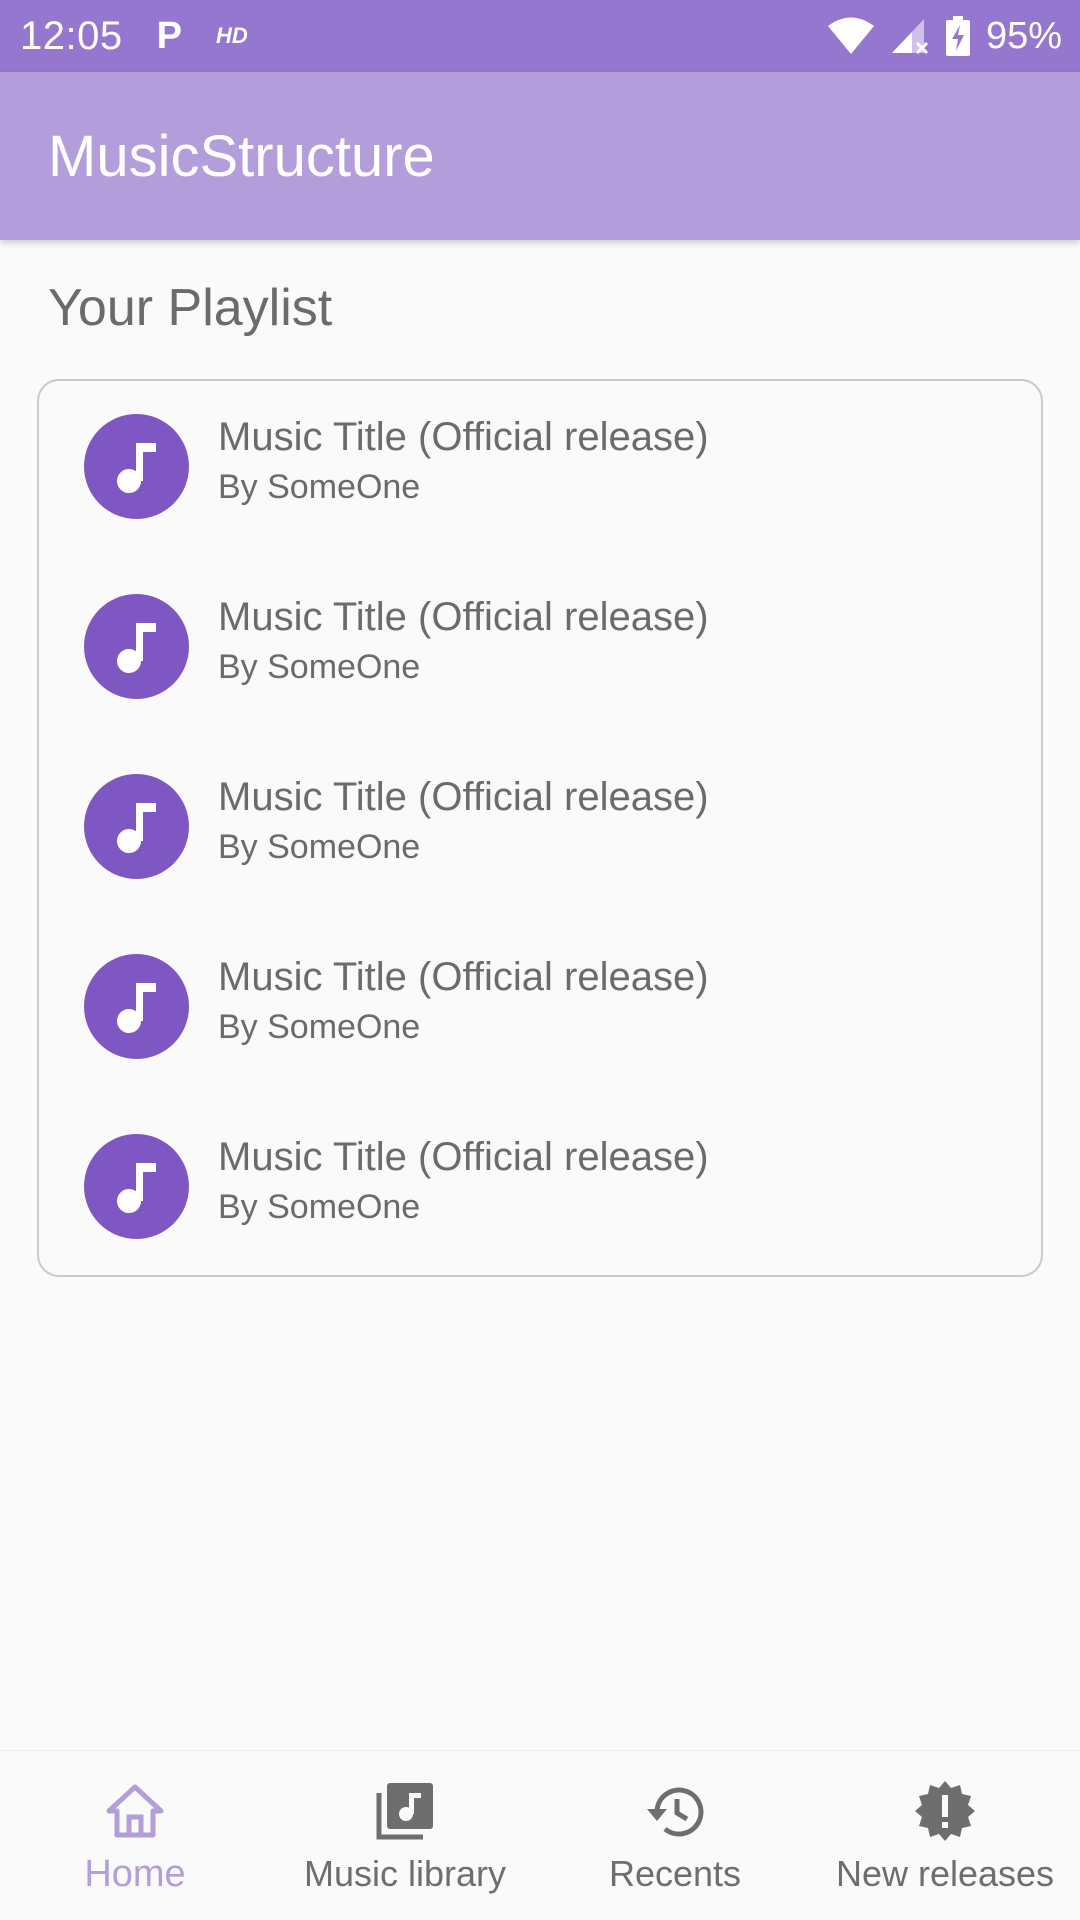 This screenshot has width=1080, height=1920. Describe the element at coordinates (944, 36) in the screenshot. I see `status-right: 95%` at that location.